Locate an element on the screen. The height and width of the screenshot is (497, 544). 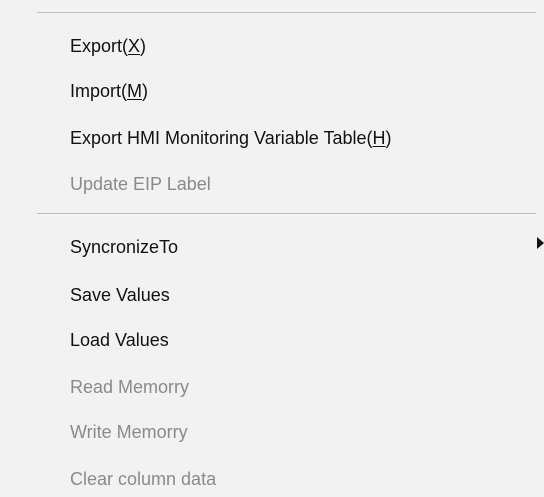
menu-item-save-values-label: Save Values is located at coordinates (120, 295).